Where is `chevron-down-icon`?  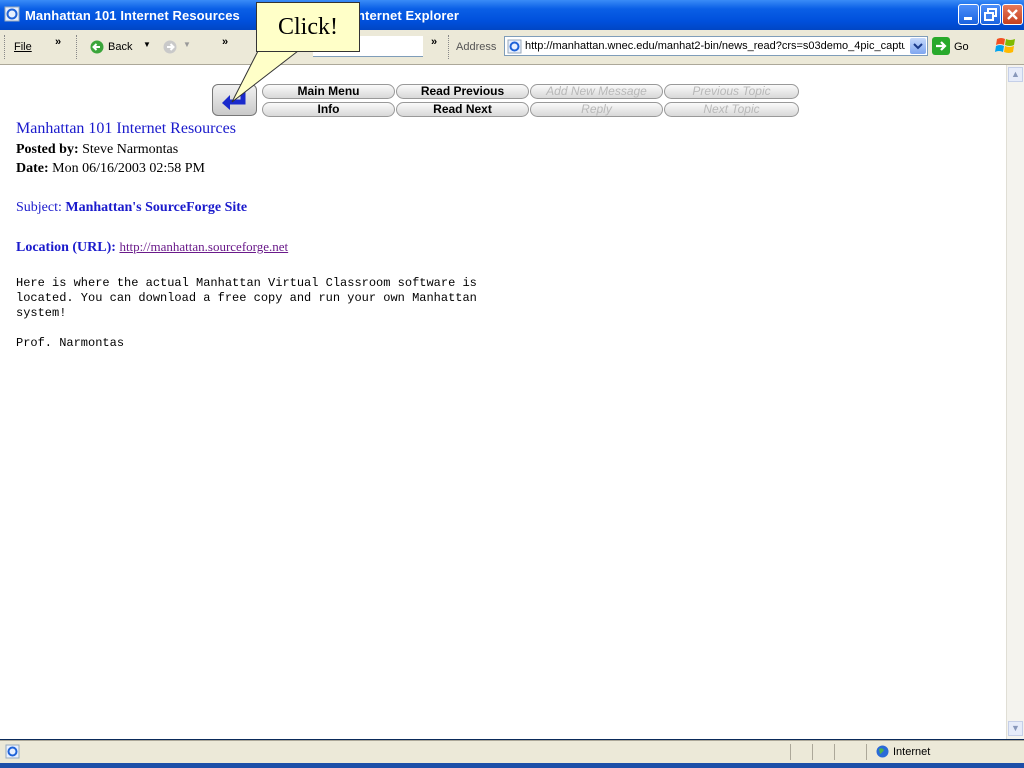
chevron-down-icon is located at coordinates (918, 46).